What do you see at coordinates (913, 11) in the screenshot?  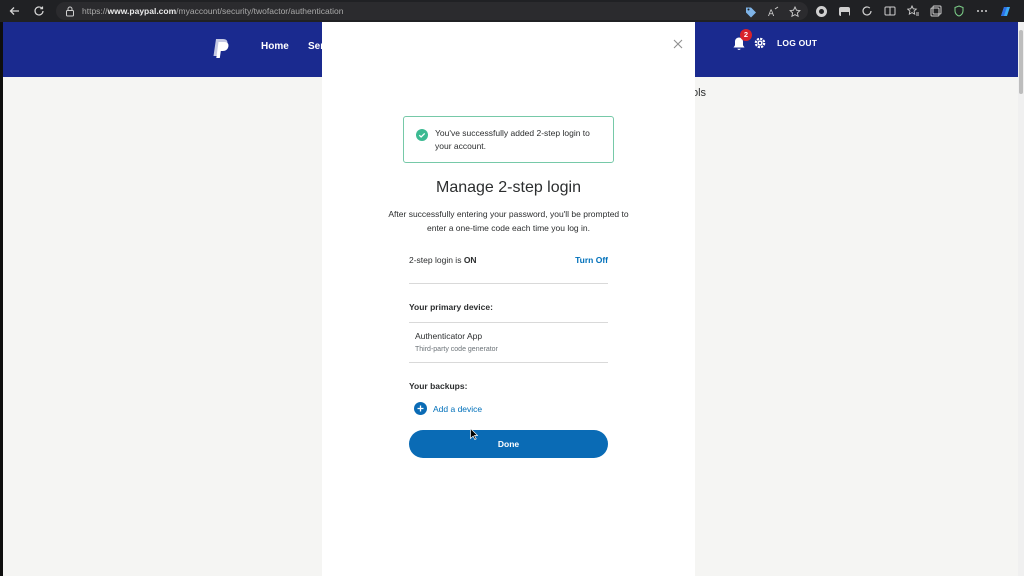 I see `favorites-icon` at bounding box center [913, 11].